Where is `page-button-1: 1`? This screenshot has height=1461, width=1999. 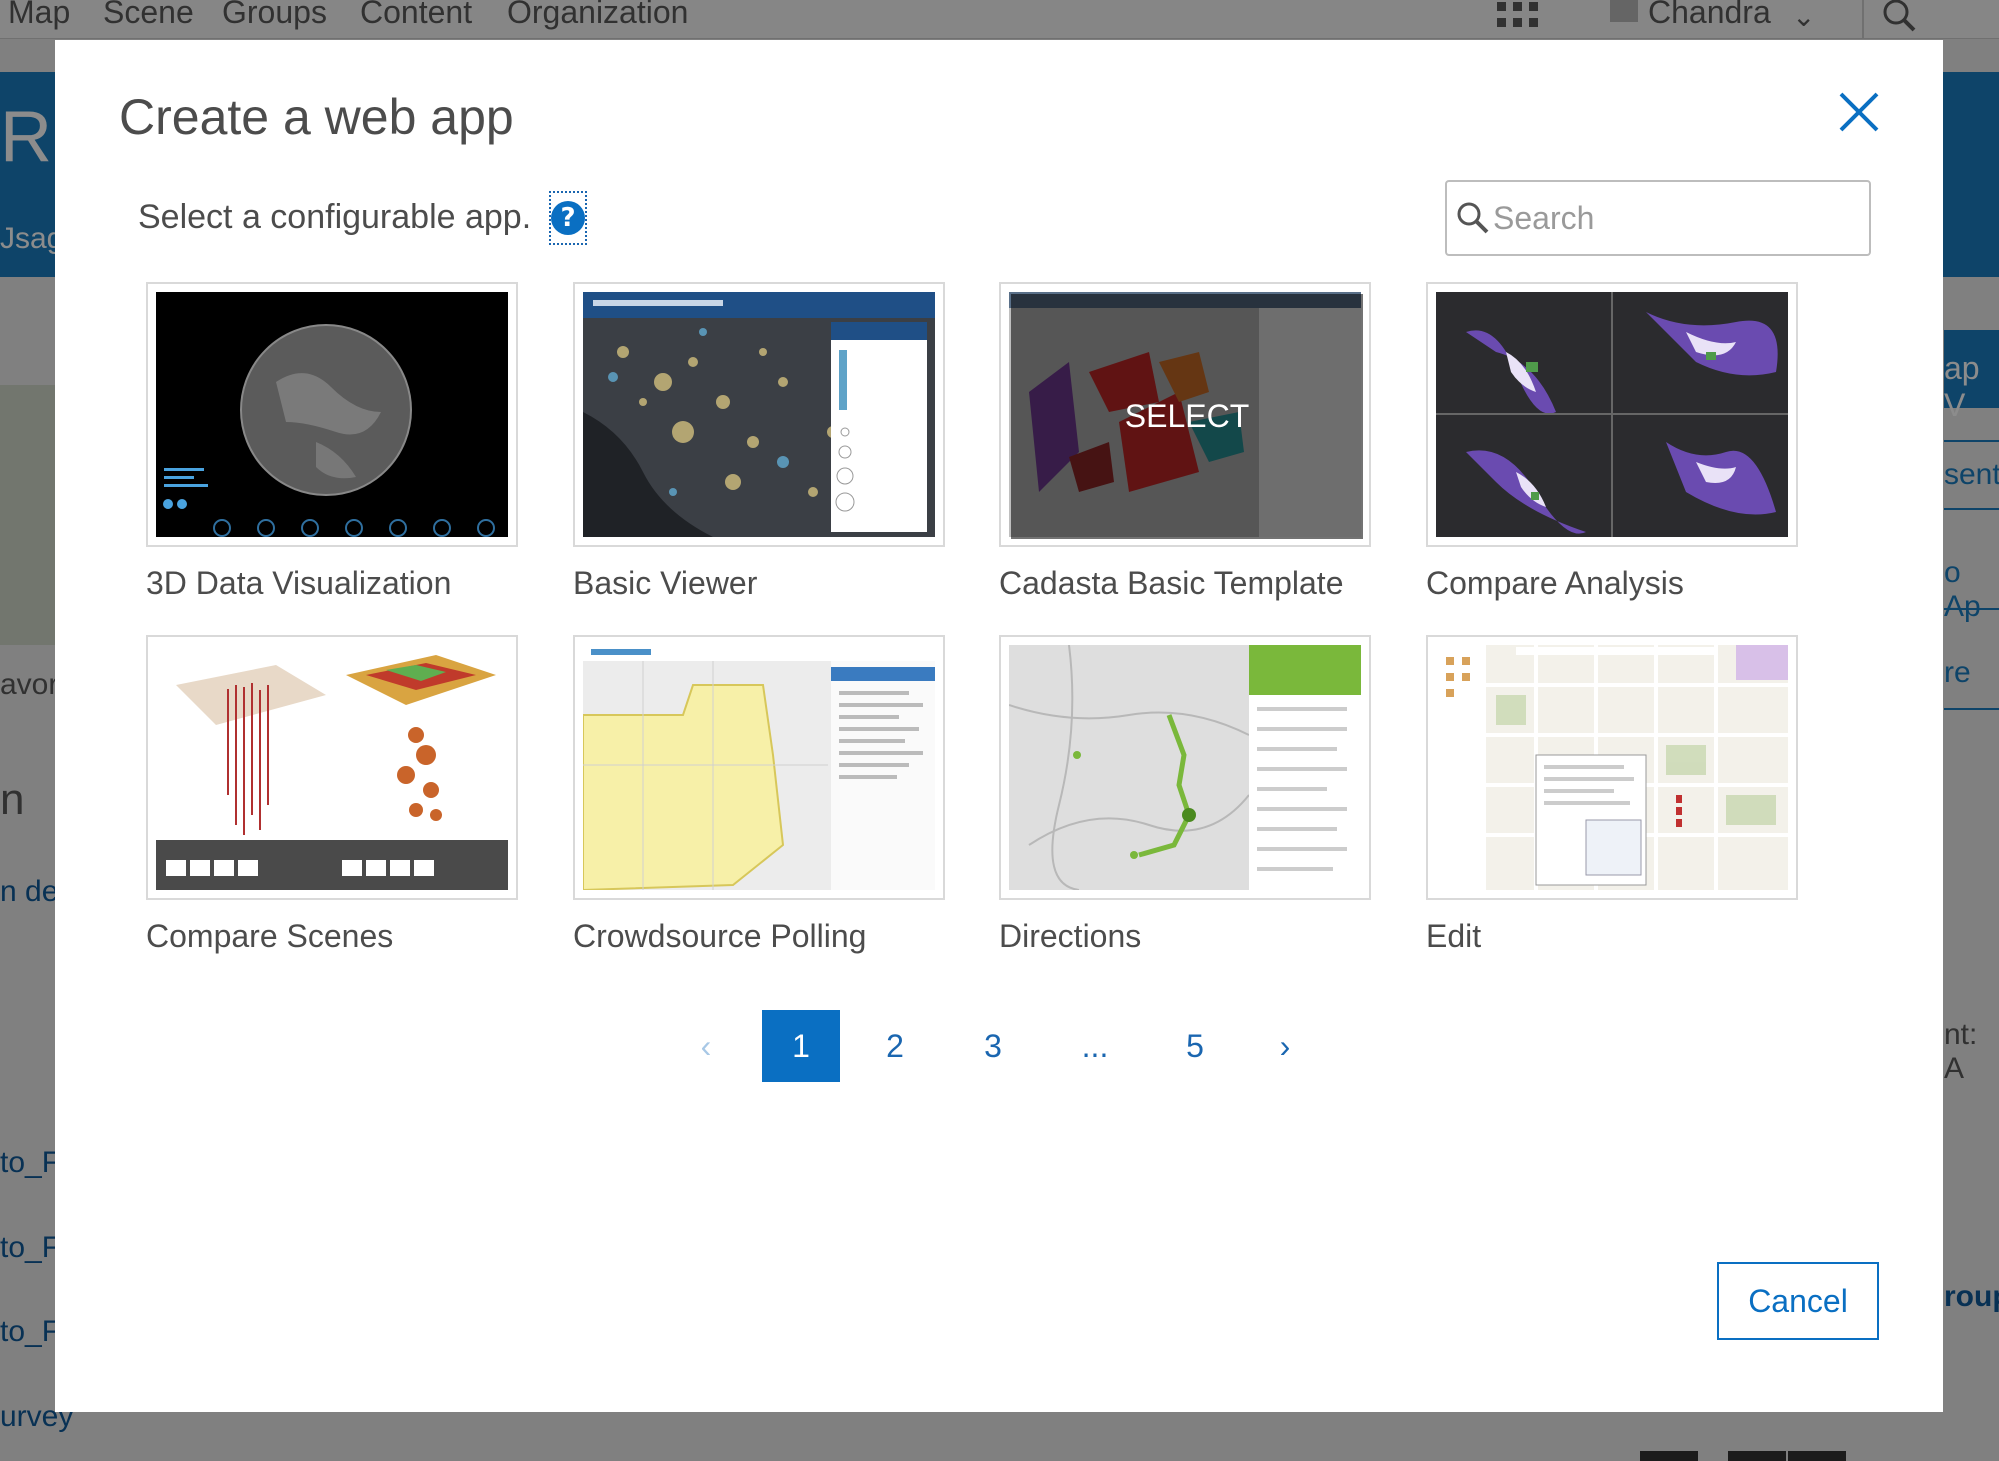 page-button-1: 1 is located at coordinates (801, 1046).